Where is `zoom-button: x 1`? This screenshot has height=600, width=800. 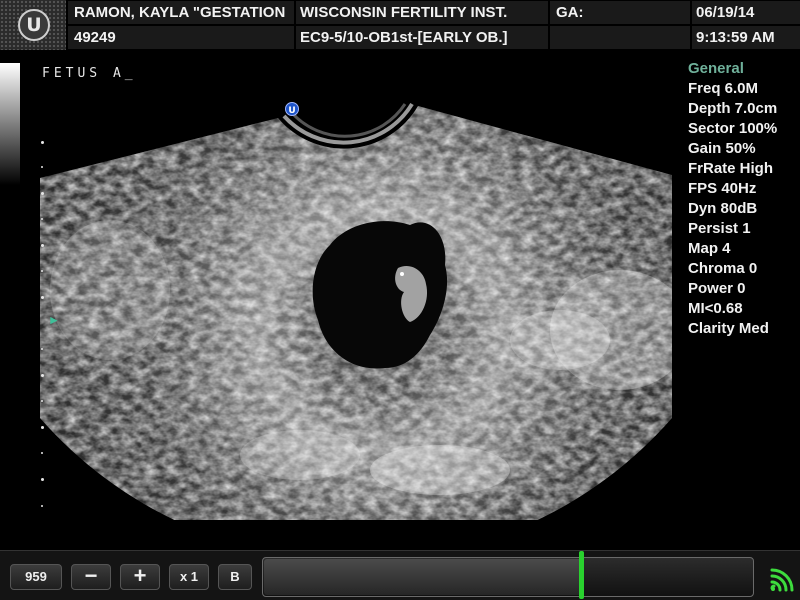
zoom-button: x 1 is located at coordinates (189, 577).